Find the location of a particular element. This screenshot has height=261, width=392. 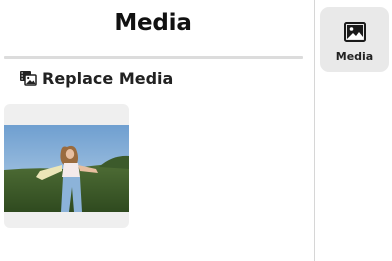

rail-item-media-label: Media is located at coordinates (354, 56).